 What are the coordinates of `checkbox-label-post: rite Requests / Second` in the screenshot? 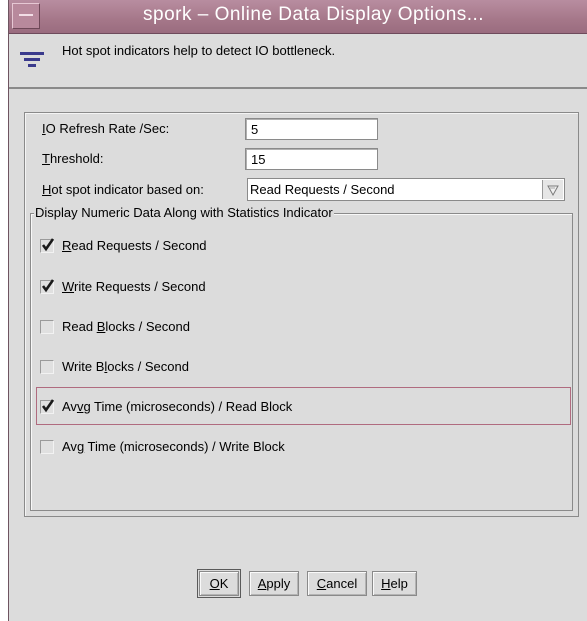 It's located at (140, 286).